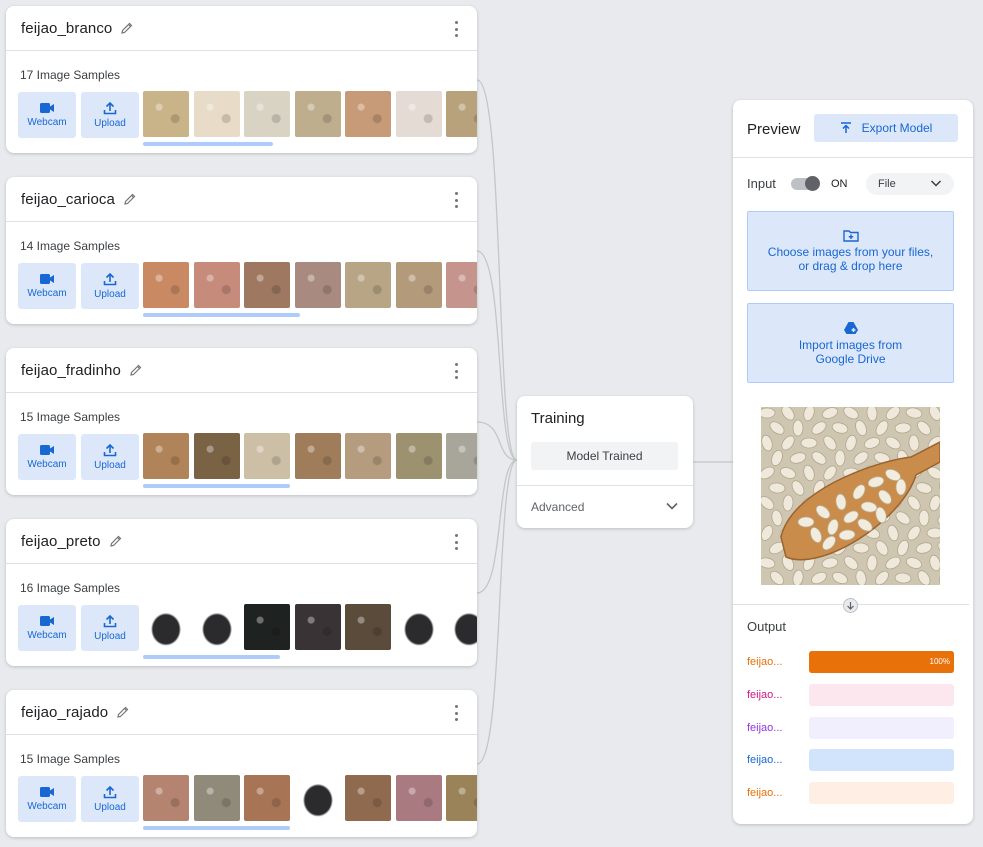  What do you see at coordinates (939, 661) in the screenshot?
I see `output-percent: 100%` at bounding box center [939, 661].